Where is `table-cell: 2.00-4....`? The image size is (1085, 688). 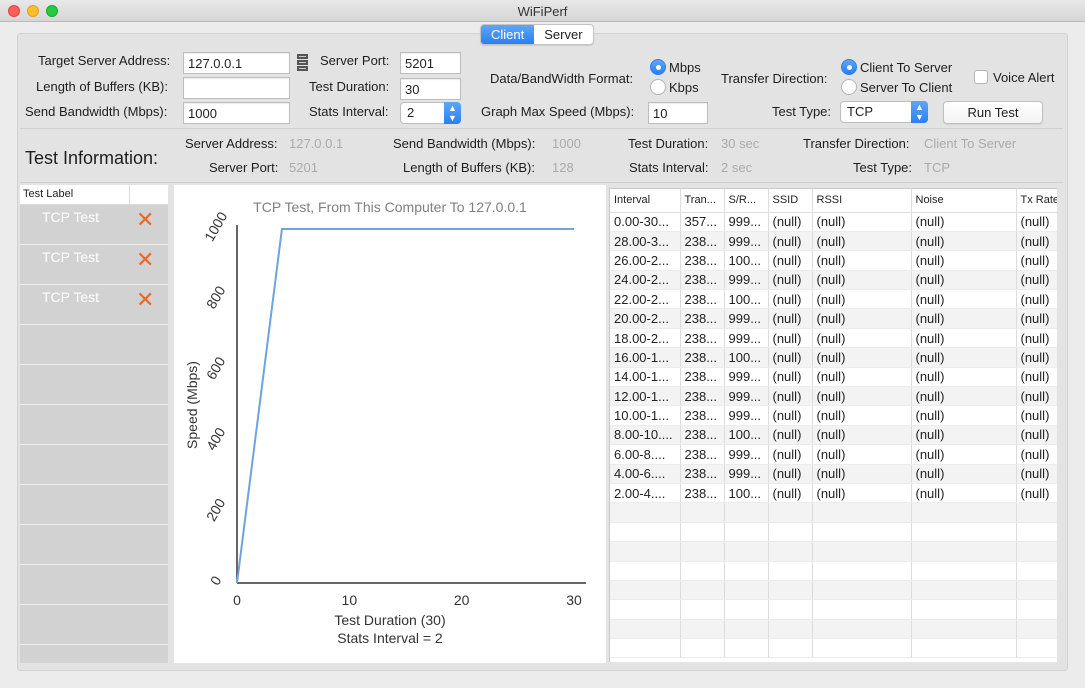 table-cell: 2.00-4.... is located at coordinates (645, 493).